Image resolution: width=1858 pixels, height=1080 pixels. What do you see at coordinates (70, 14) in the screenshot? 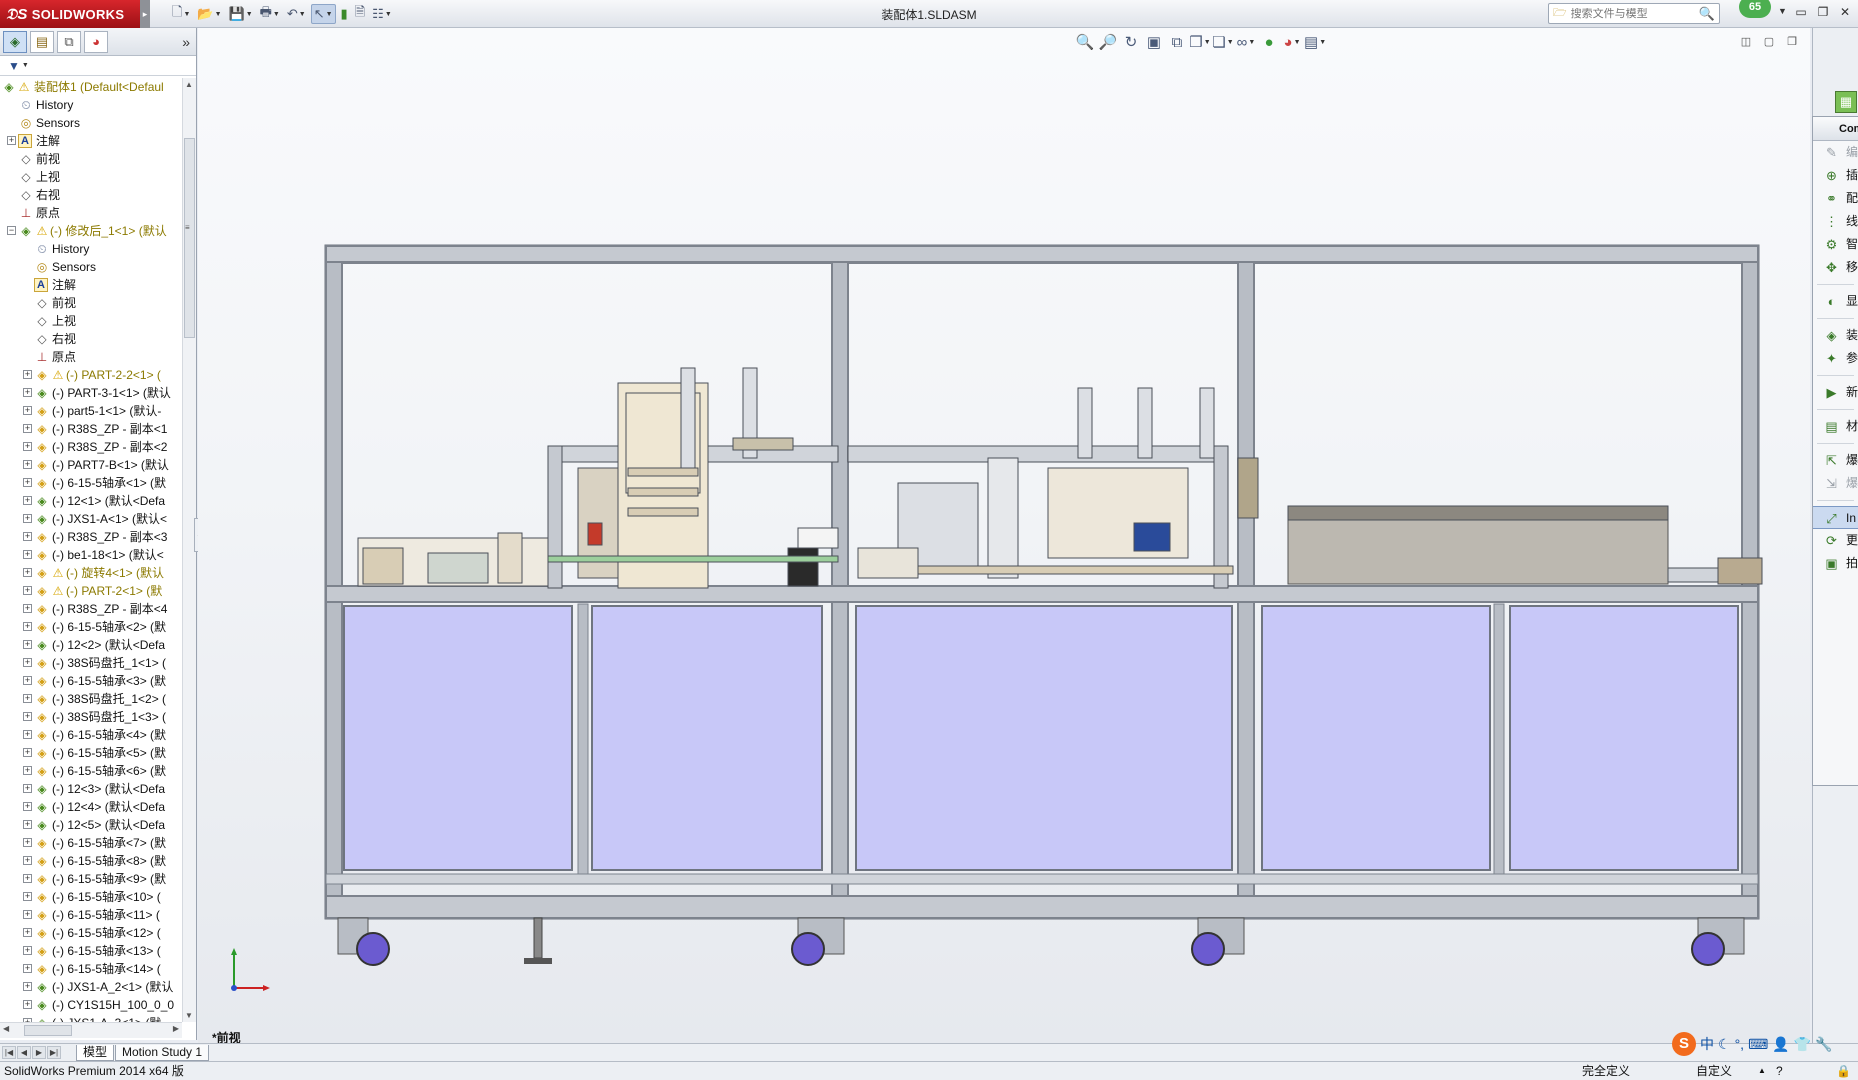
I see `solidworks-menu-button: 𝔇S SOLIDWORKS` at bounding box center [70, 14].